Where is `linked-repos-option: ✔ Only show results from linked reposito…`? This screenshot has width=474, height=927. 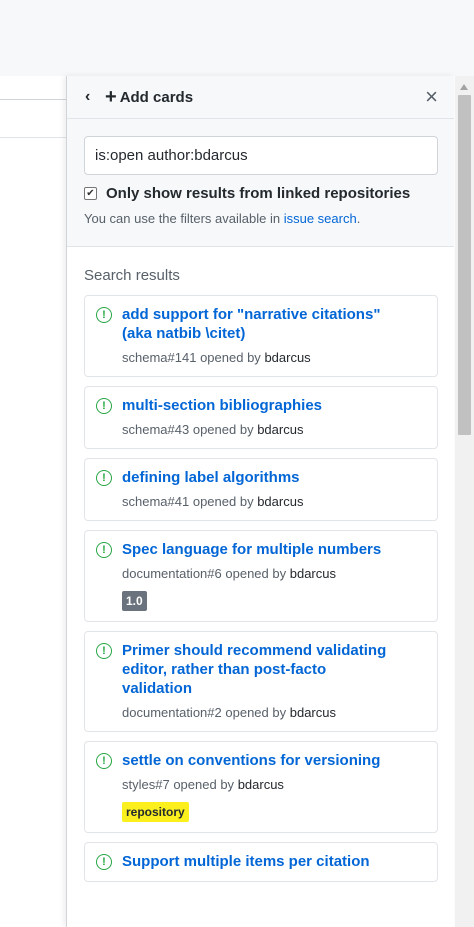
linked-repos-option: ✔ Only show results from linked reposito… is located at coordinates (260, 193).